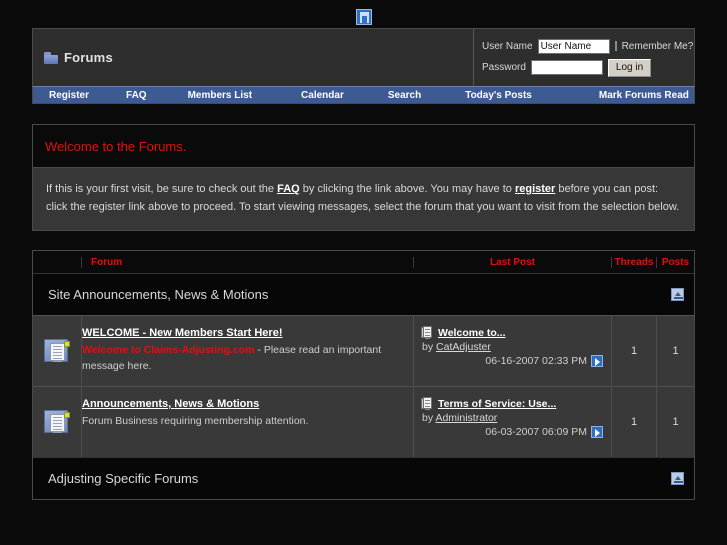  I want to click on last-post-date-row: 06-03-2007 06:09 PM, so click(512, 432).